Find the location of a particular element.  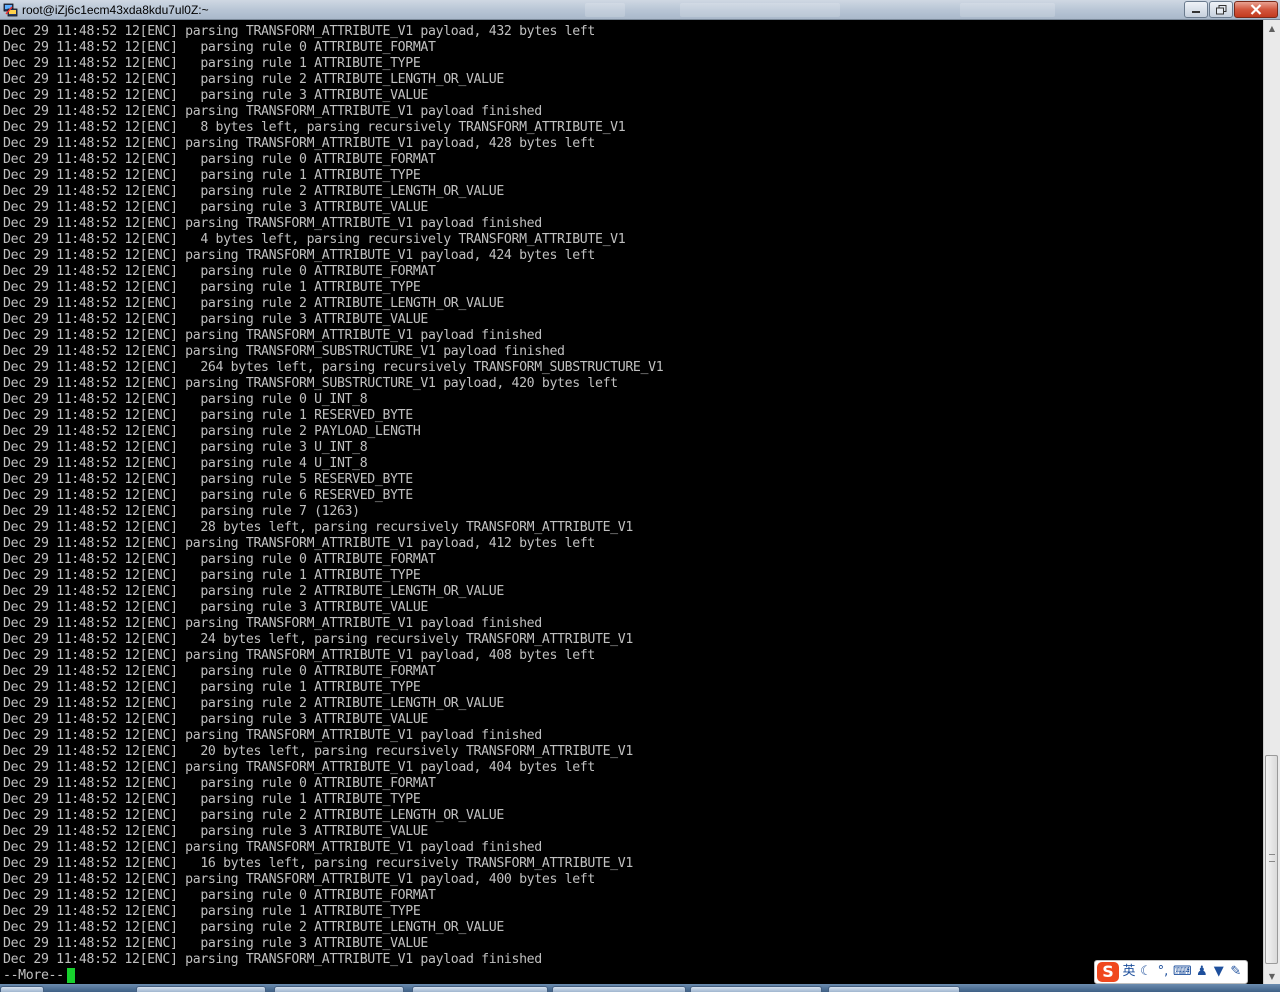

arrow-down-icon: ▼ is located at coordinates (1272, 976).